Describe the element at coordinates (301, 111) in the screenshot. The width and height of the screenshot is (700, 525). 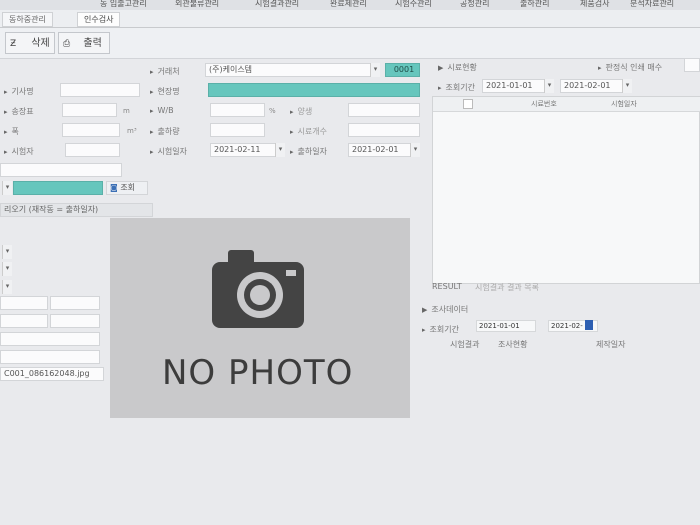
I see `cure-label: ▸ 양생` at that location.